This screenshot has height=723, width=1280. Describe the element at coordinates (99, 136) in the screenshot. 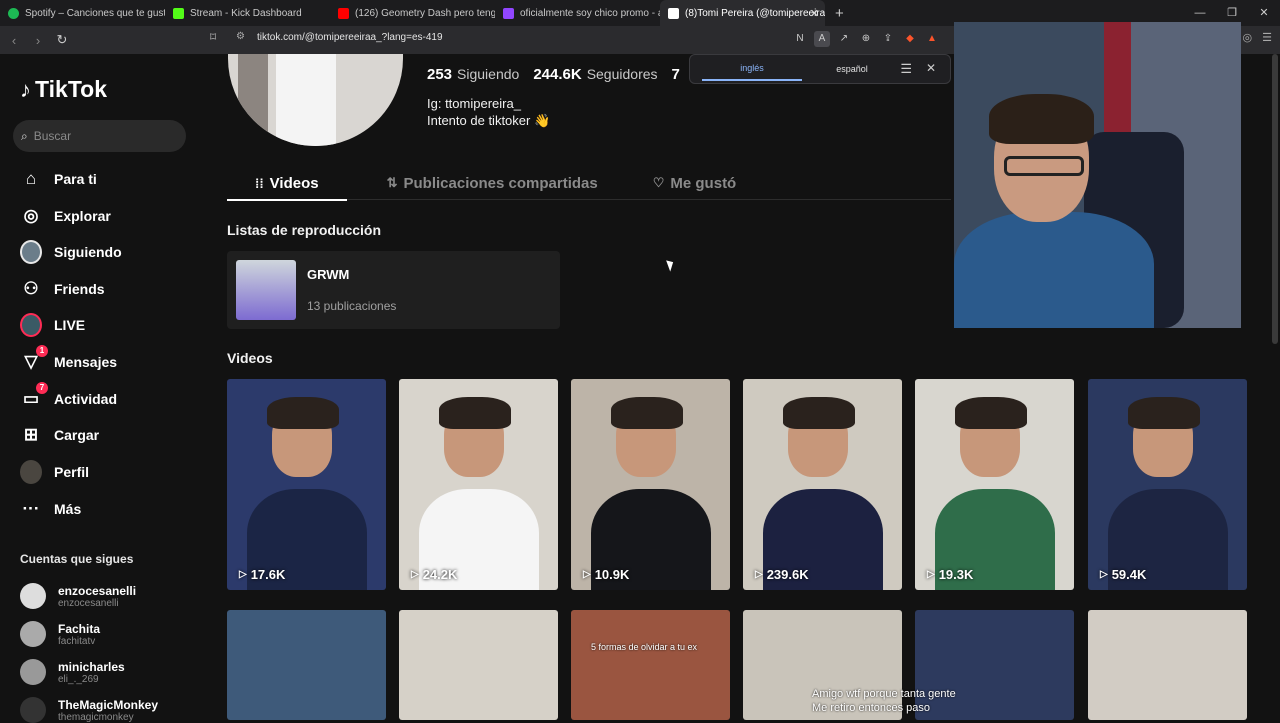

I see `search-input: ⌕ Buscar` at that location.